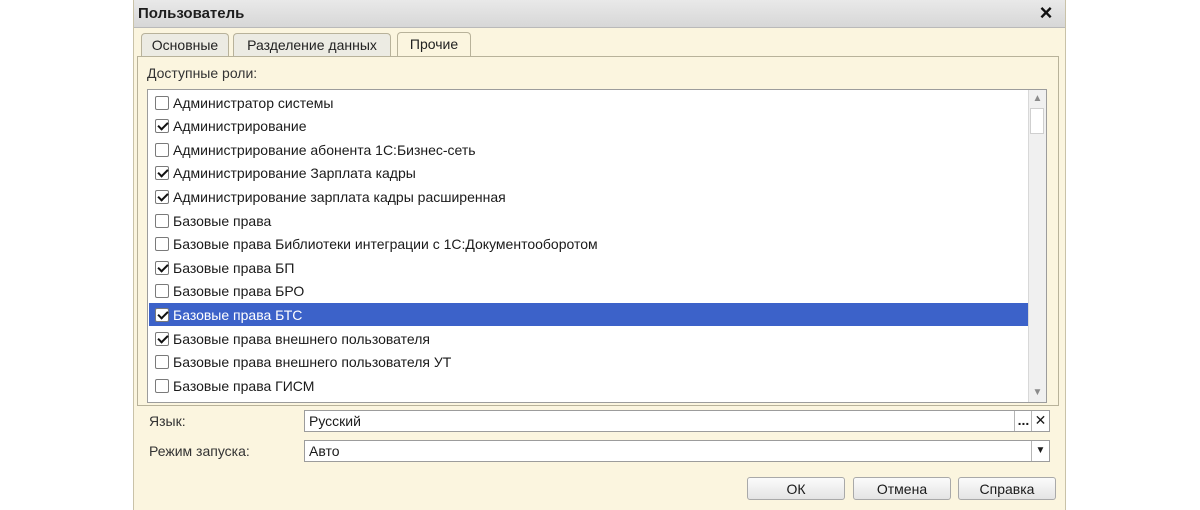  What do you see at coordinates (589, 126) in the screenshot?
I see `role-row: Администрирование` at bounding box center [589, 126].